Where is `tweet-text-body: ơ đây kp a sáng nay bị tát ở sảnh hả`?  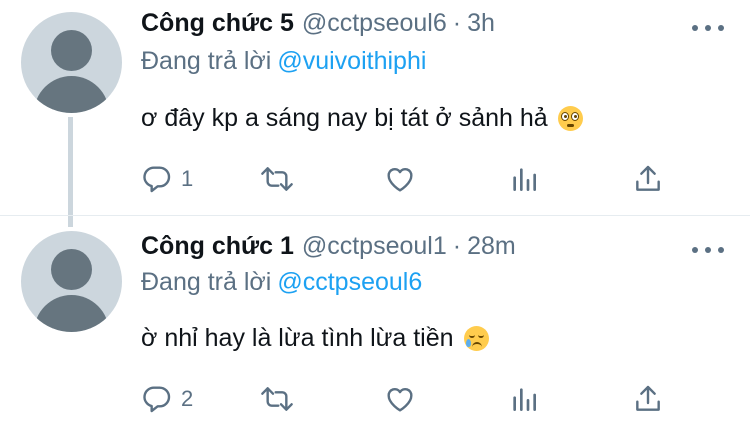 tweet-text-body: ơ đây kp a sáng nay bị tát ở sảnh hả is located at coordinates (344, 118).